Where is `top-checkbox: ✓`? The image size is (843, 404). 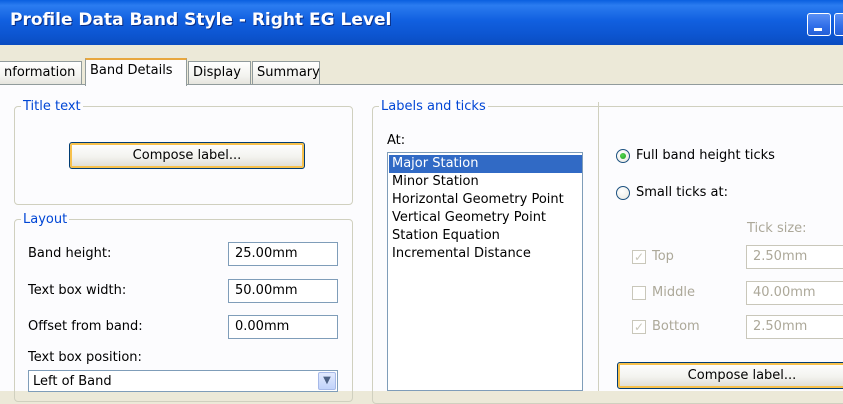 top-checkbox: ✓ is located at coordinates (639, 257).